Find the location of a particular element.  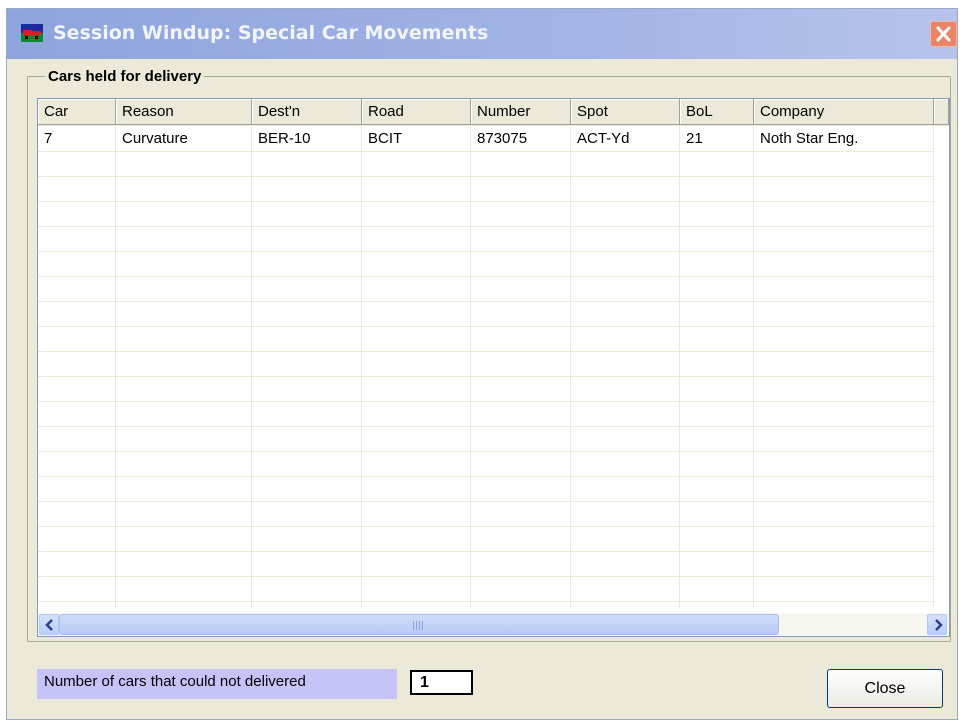

scroll-thumb is located at coordinates (419, 624).